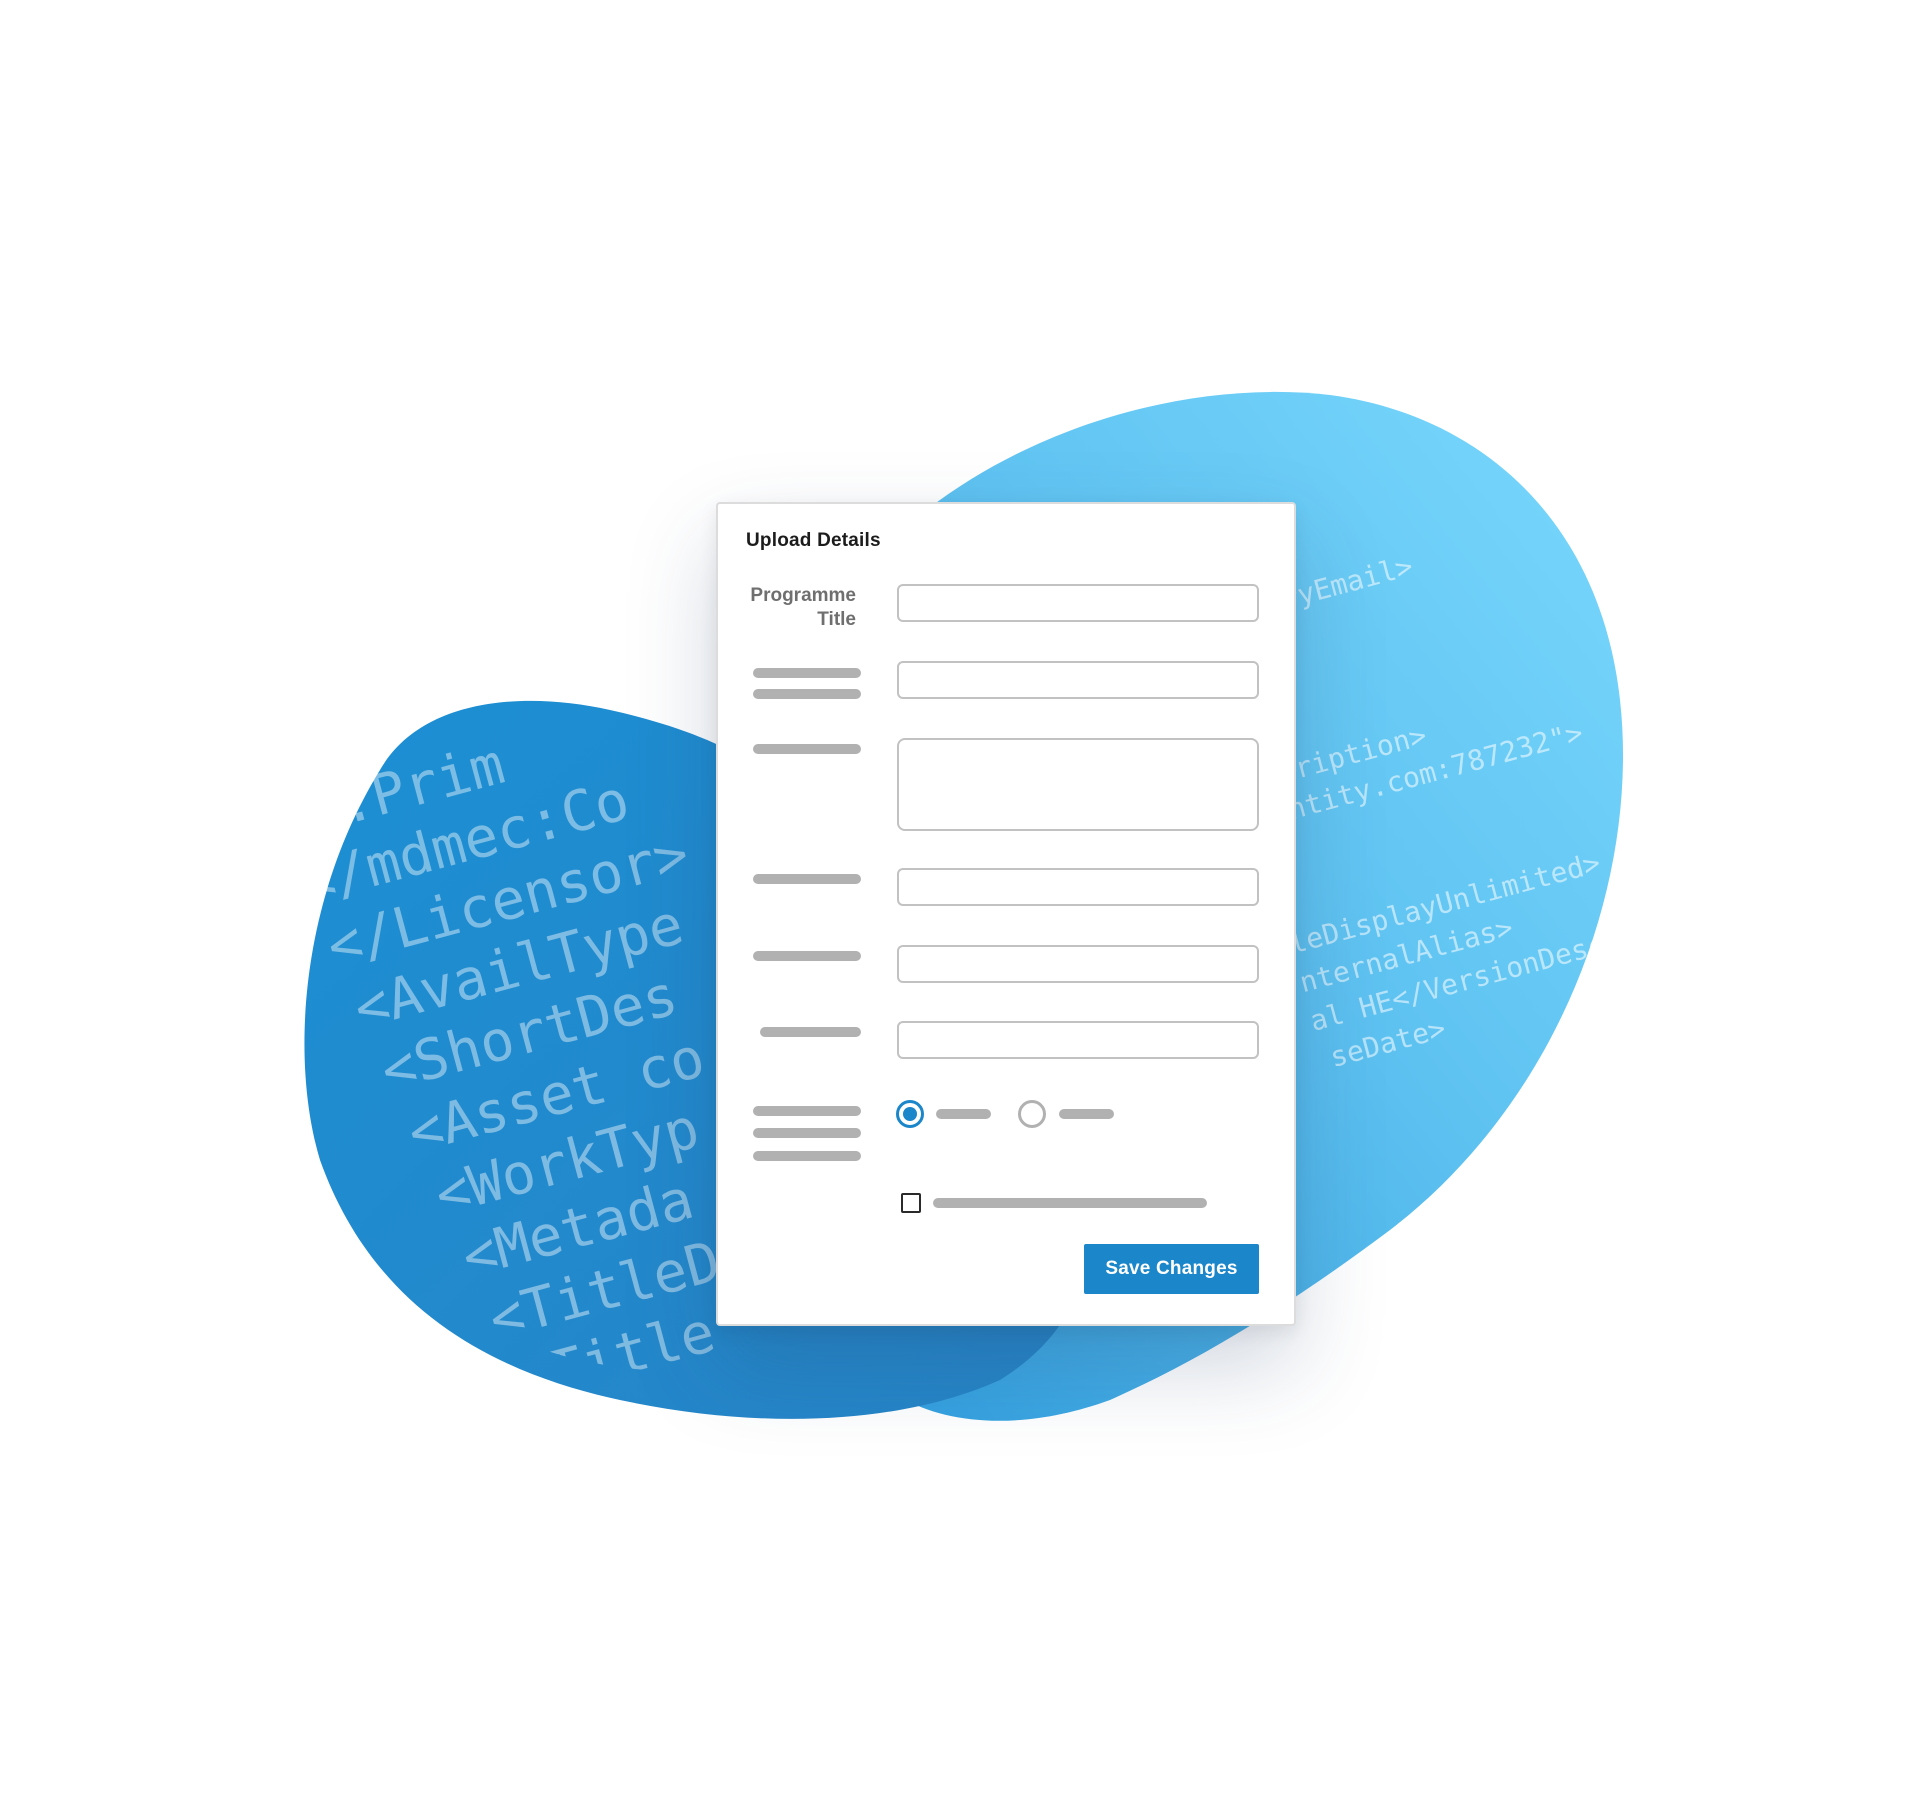 Image resolution: width=1920 pixels, height=1803 pixels. What do you see at coordinates (1032, 1114) in the screenshot?
I see `radio-option-unselected` at bounding box center [1032, 1114].